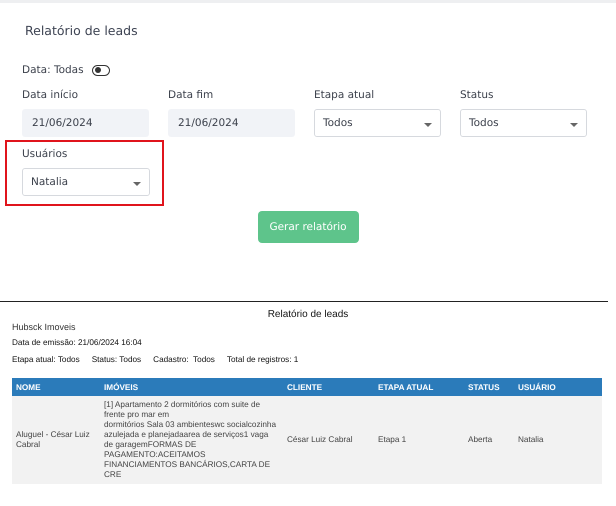  Describe the element at coordinates (101, 70) in the screenshot. I see `toggle-switch` at that location.